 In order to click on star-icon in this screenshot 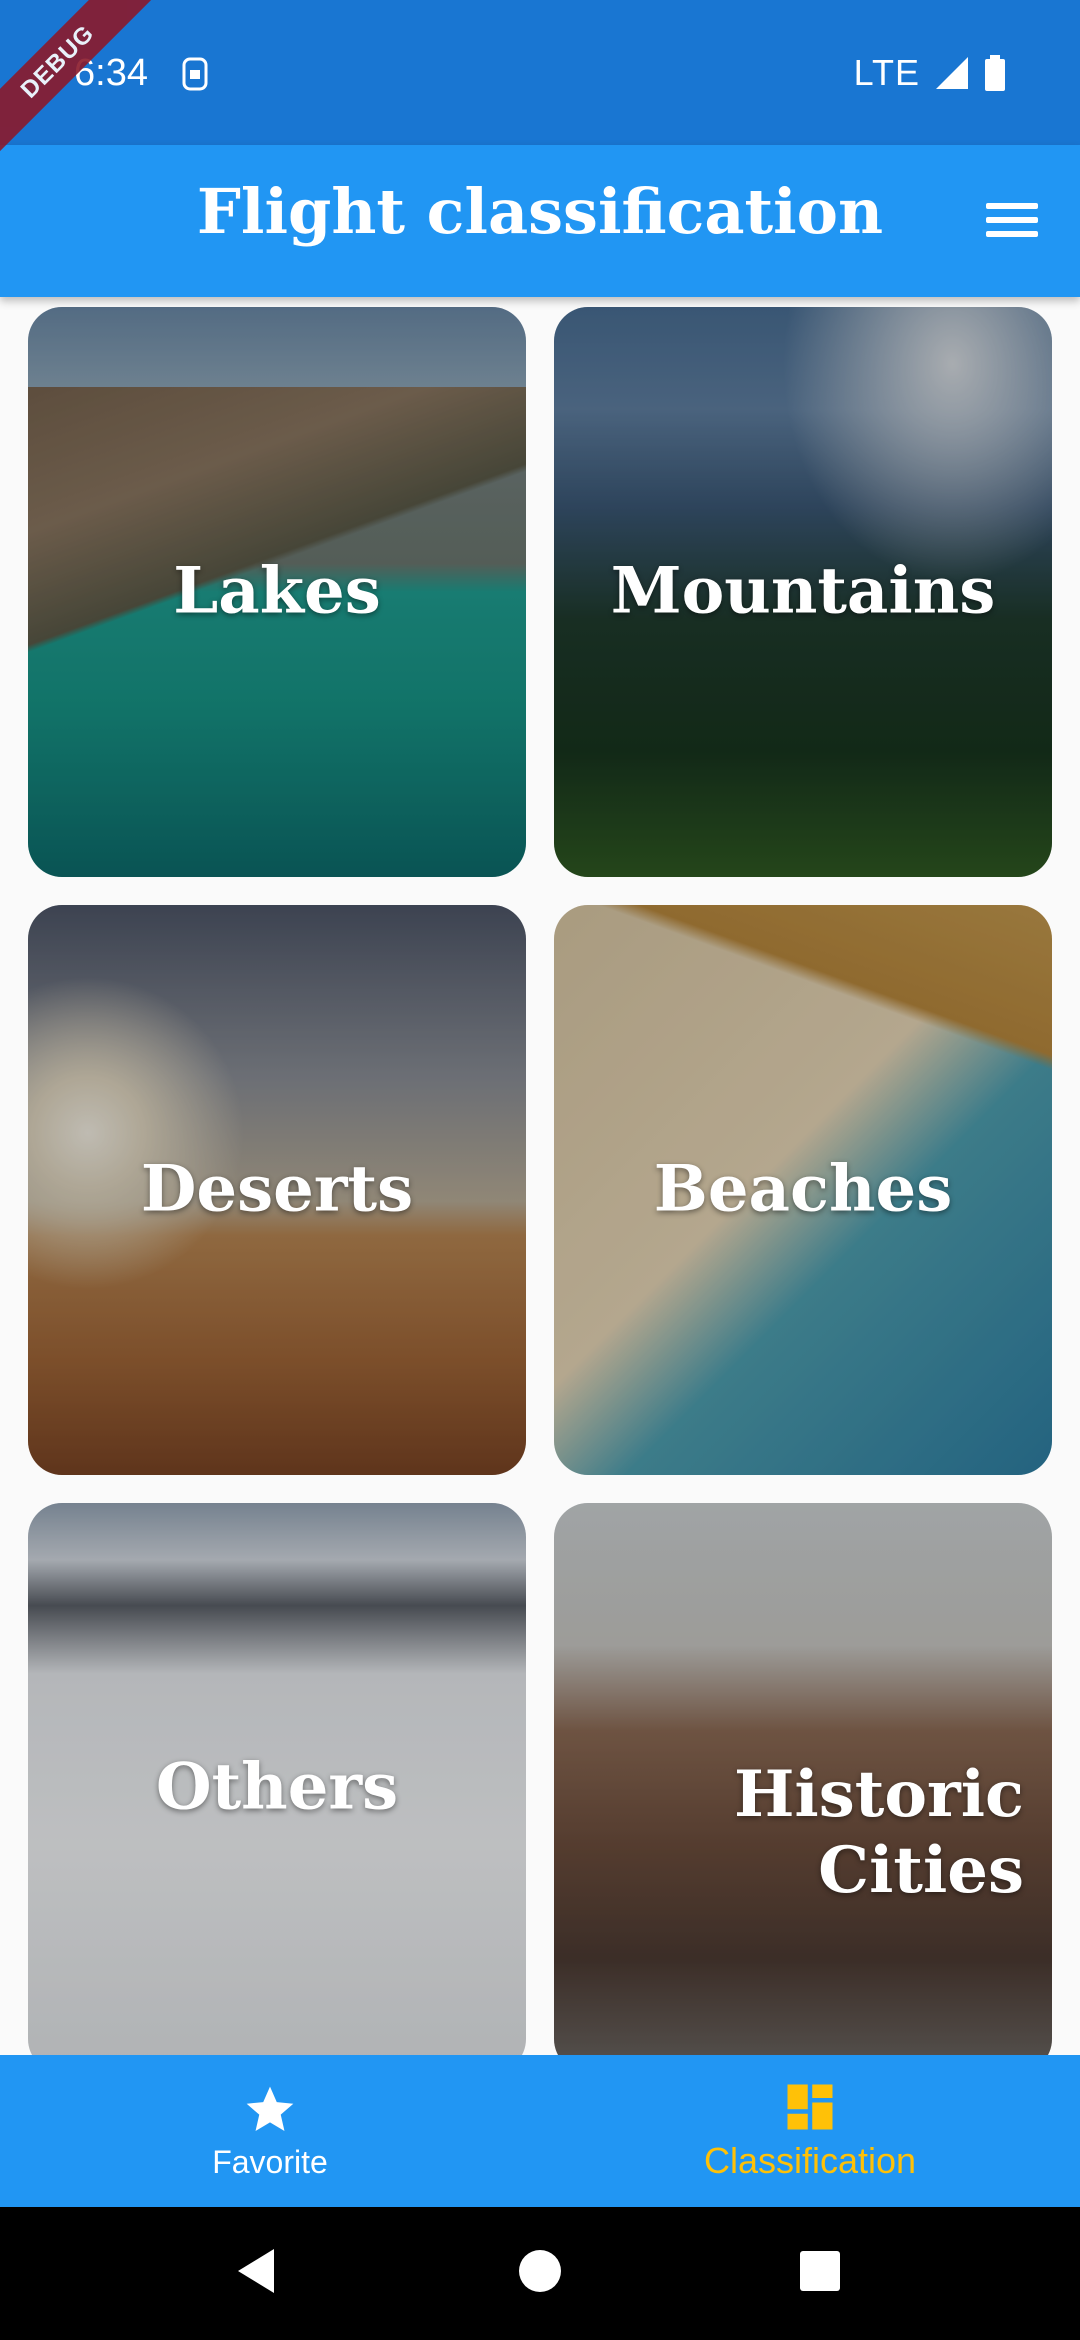, I will do `click(270, 2108)`.